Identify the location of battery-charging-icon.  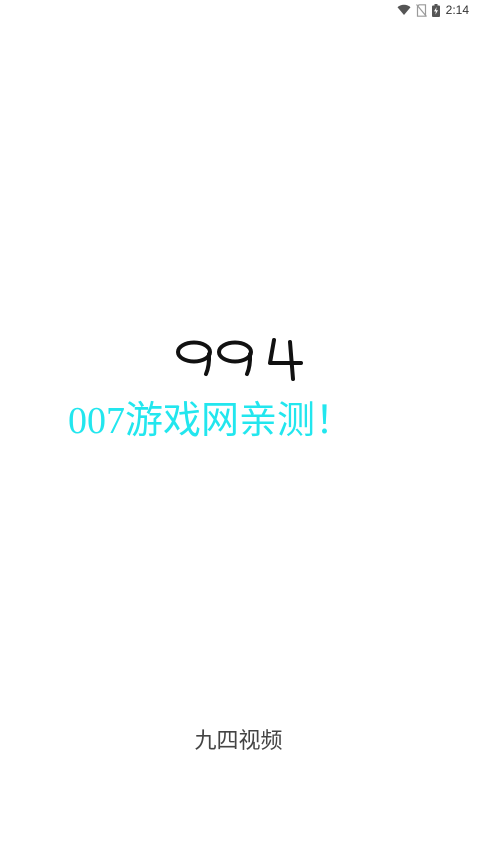
(435, 10).